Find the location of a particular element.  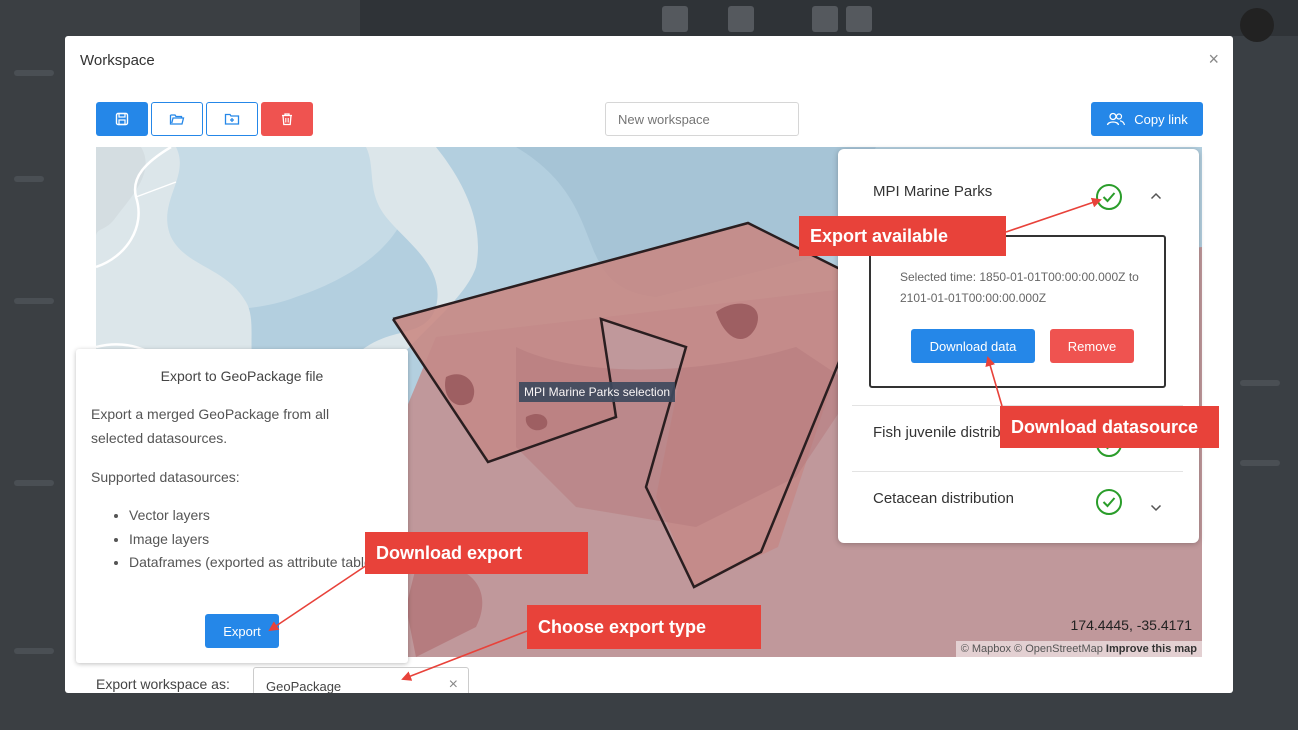

arrow-choose-export-type is located at coordinates (464, 655).